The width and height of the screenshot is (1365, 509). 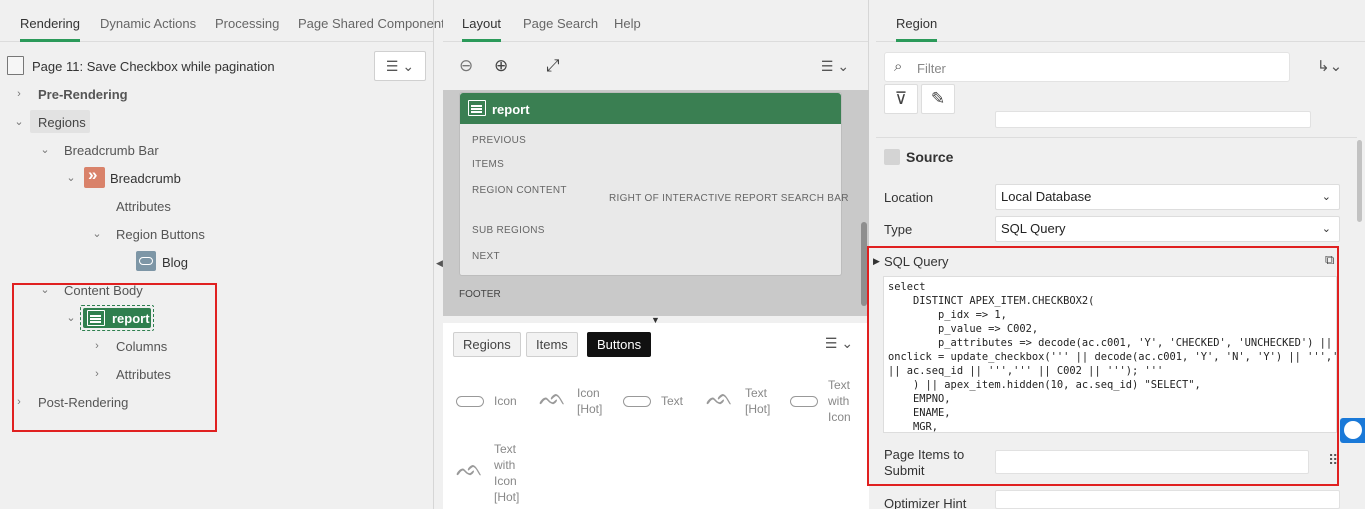 I want to click on go-to-group-icon: ↳⌄, so click(x=1329, y=66).